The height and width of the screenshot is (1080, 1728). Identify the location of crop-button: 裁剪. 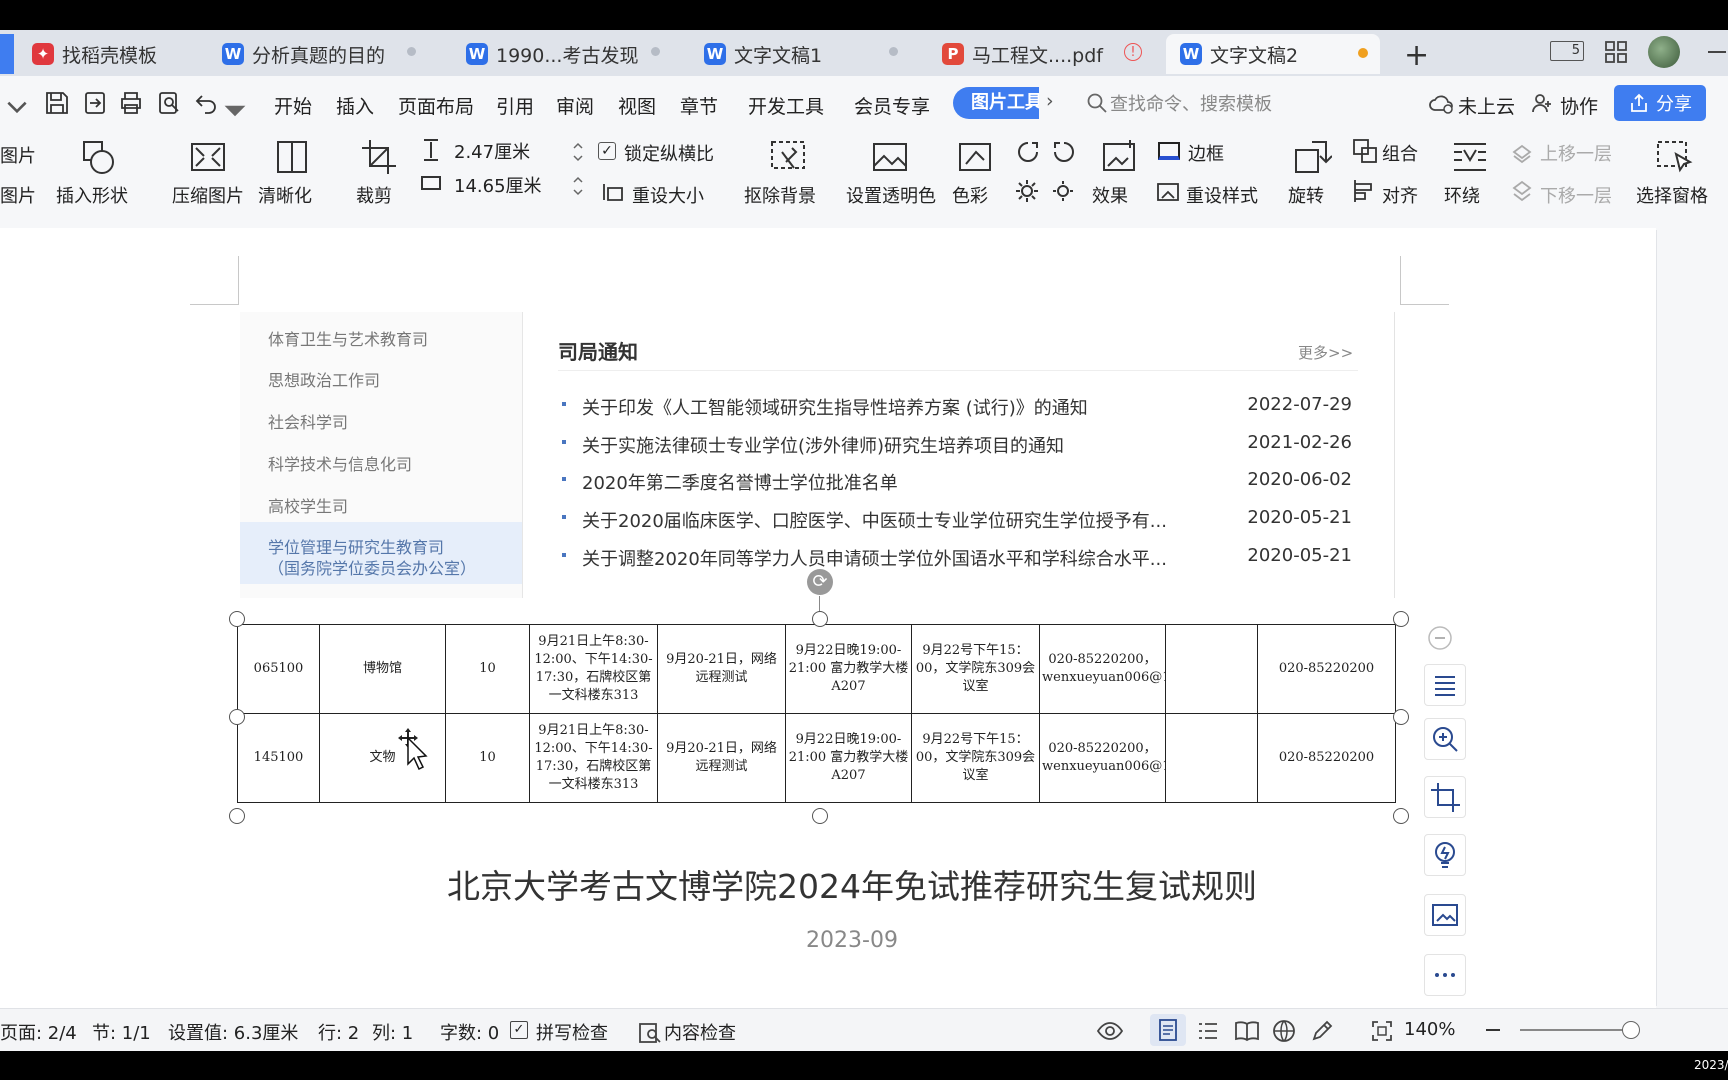
(374, 195).